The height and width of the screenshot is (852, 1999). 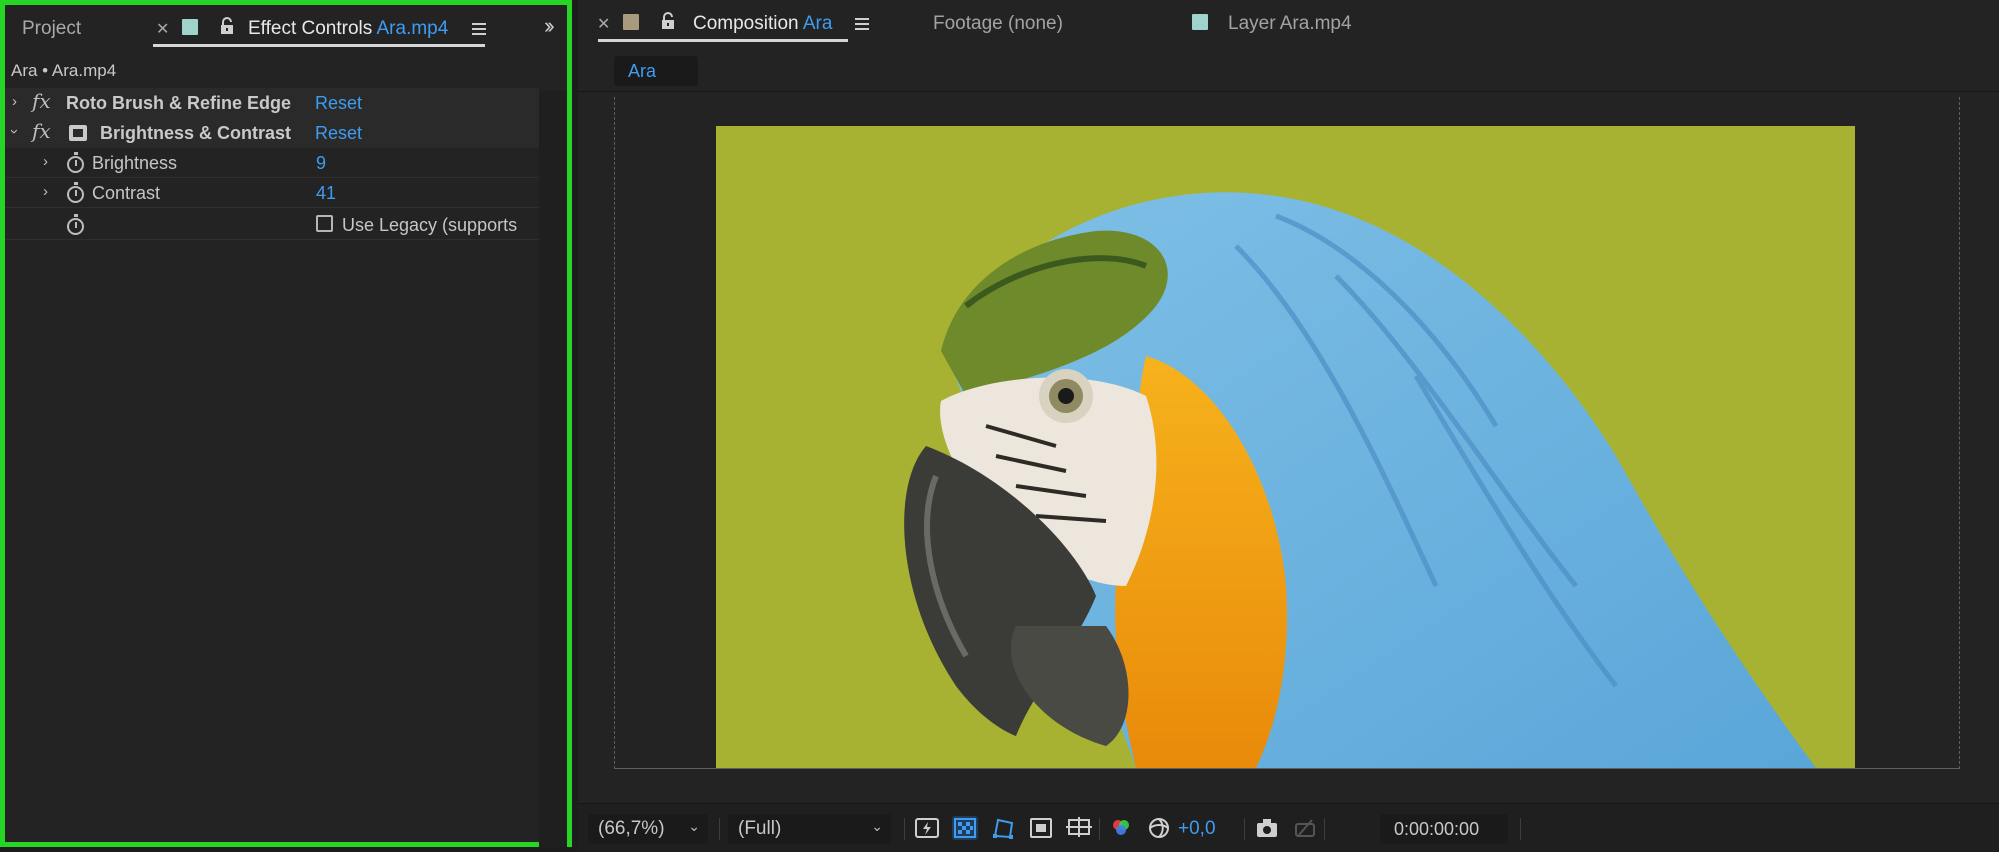 What do you see at coordinates (272, 193) in the screenshot?
I see `param-row-contrast: › Contrast 41` at bounding box center [272, 193].